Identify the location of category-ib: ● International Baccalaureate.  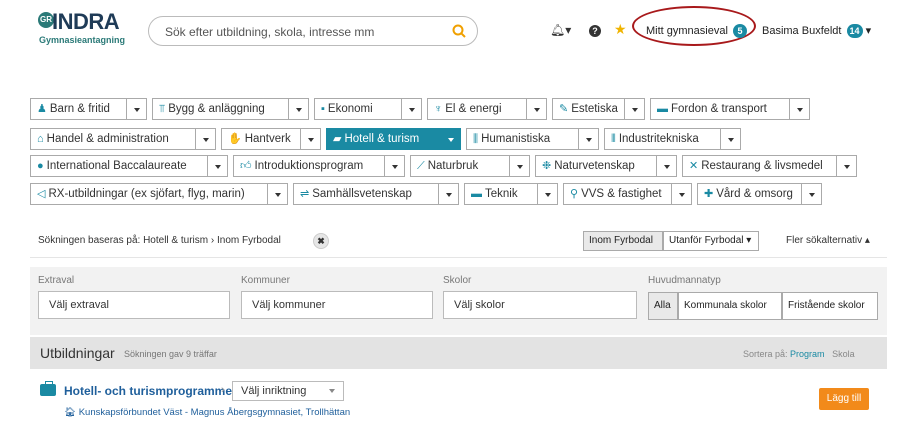
(119, 166).